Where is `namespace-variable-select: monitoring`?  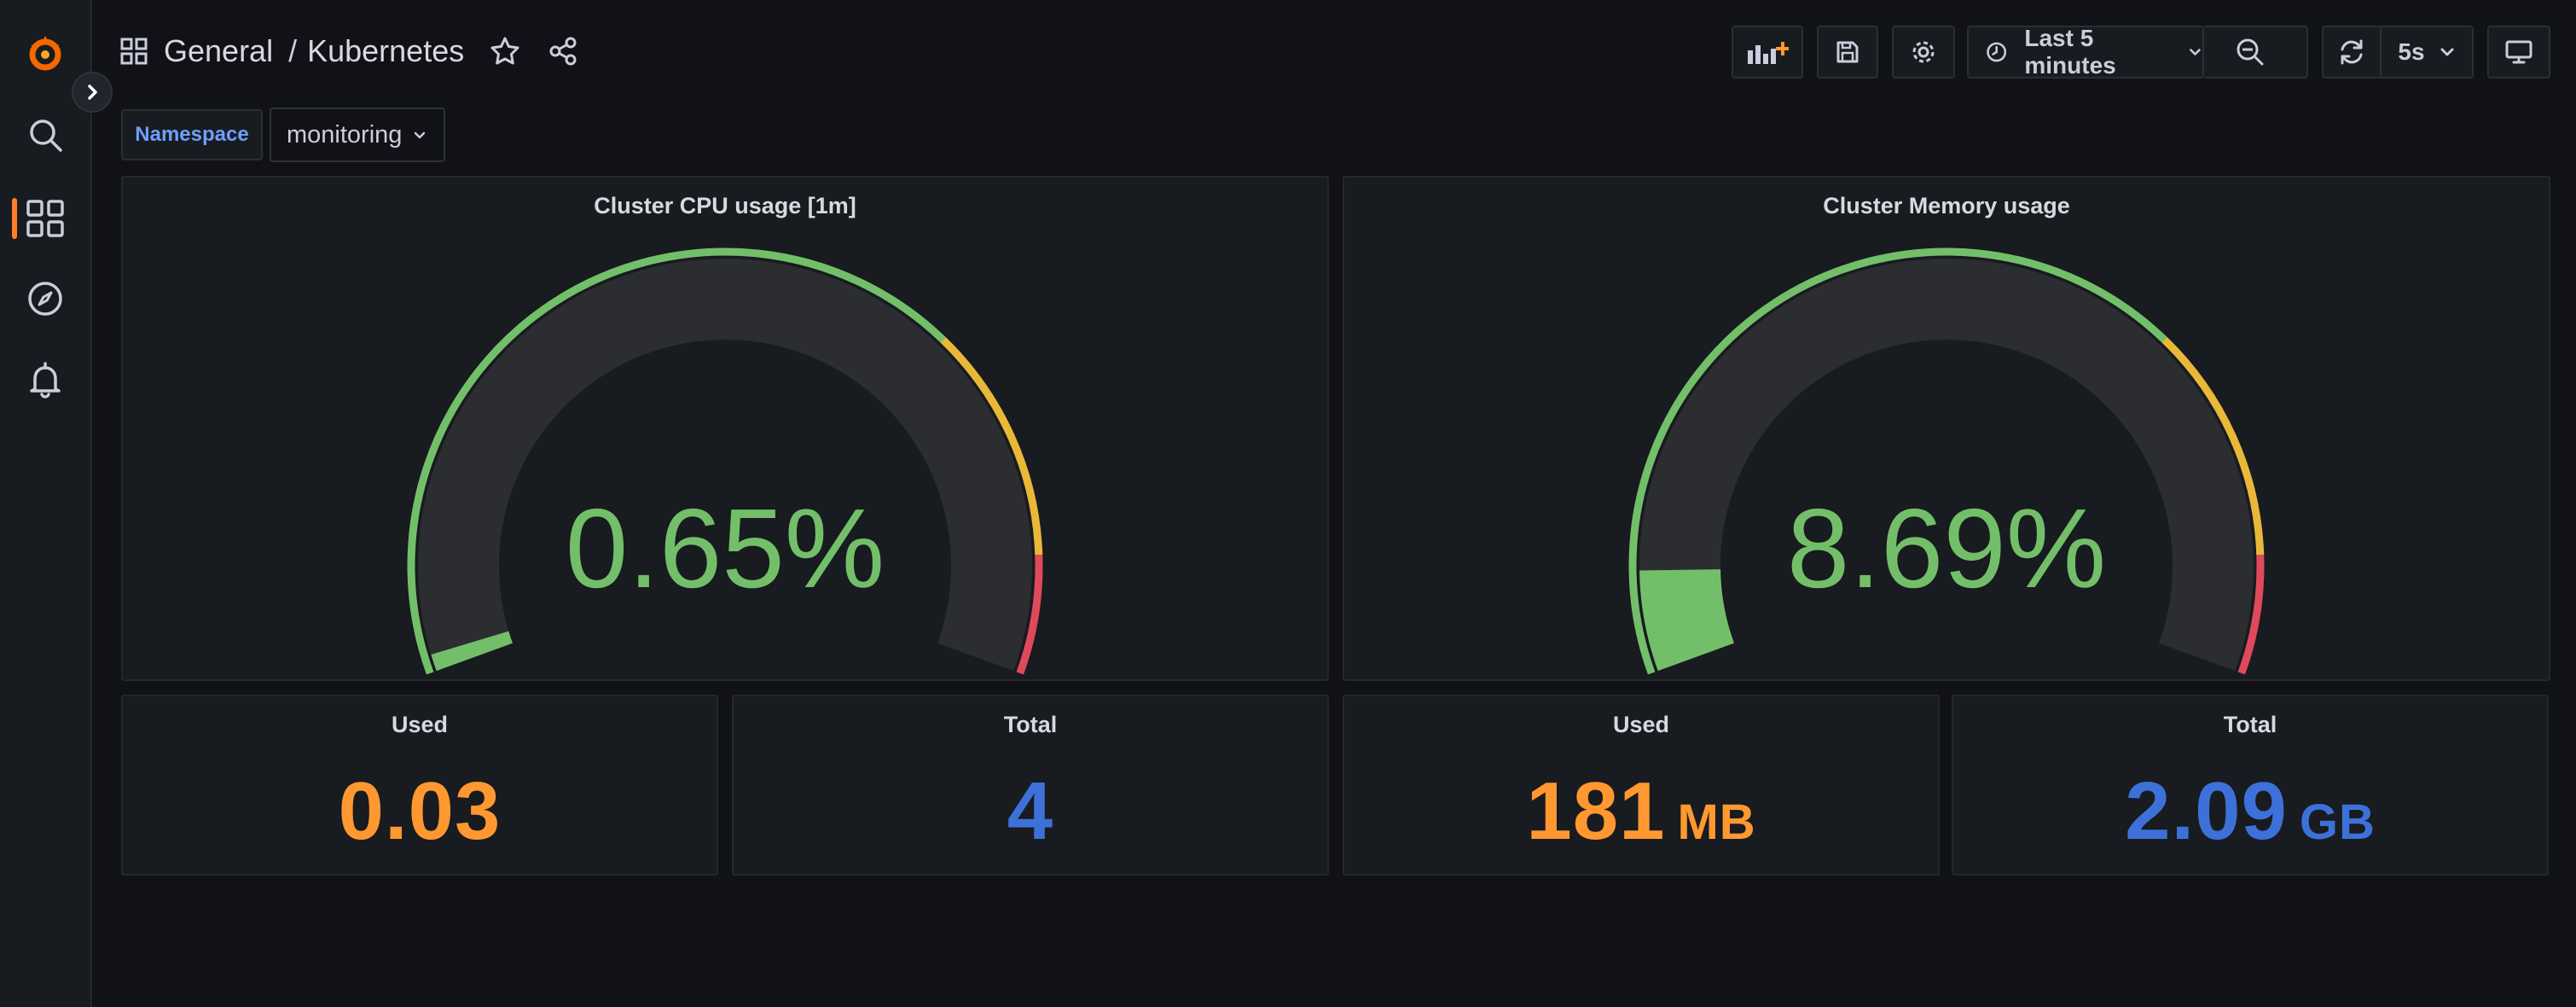 namespace-variable-select: monitoring is located at coordinates (357, 135).